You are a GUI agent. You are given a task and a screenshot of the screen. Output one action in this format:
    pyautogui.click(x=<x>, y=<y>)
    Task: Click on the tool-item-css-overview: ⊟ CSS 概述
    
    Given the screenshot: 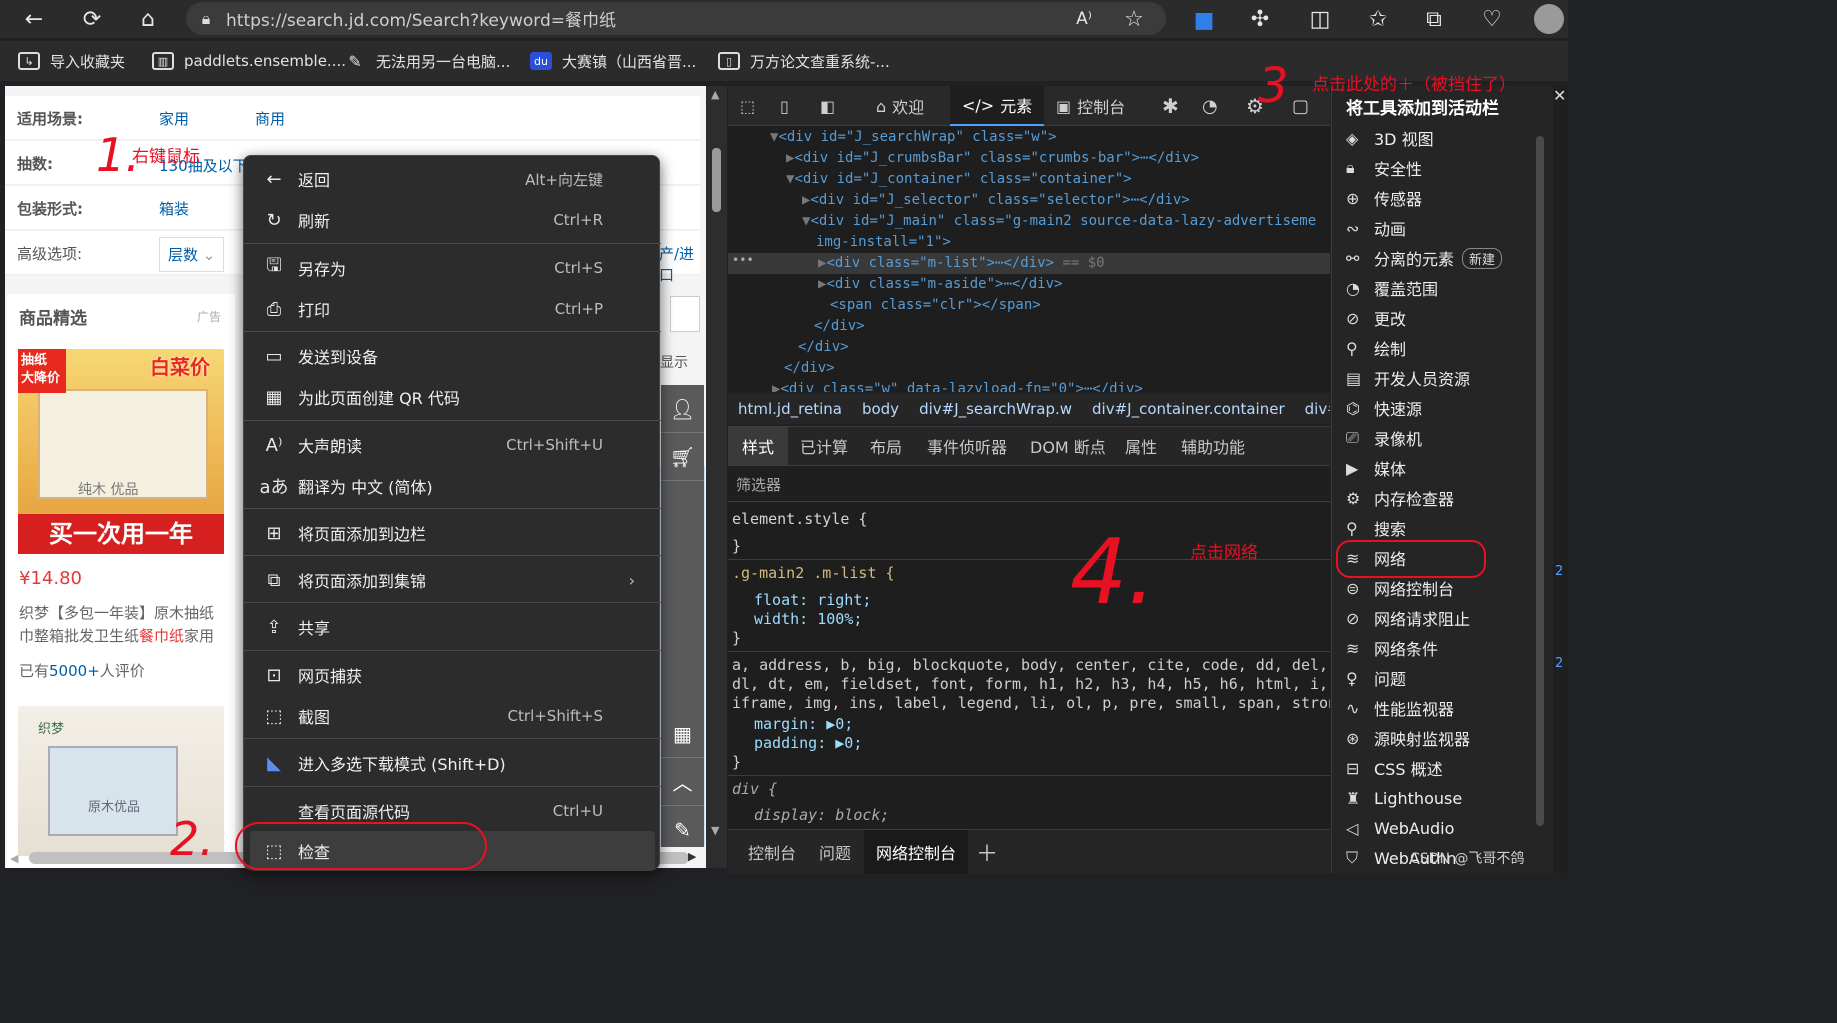 What is the action you would take?
    pyautogui.click(x=1394, y=768)
    